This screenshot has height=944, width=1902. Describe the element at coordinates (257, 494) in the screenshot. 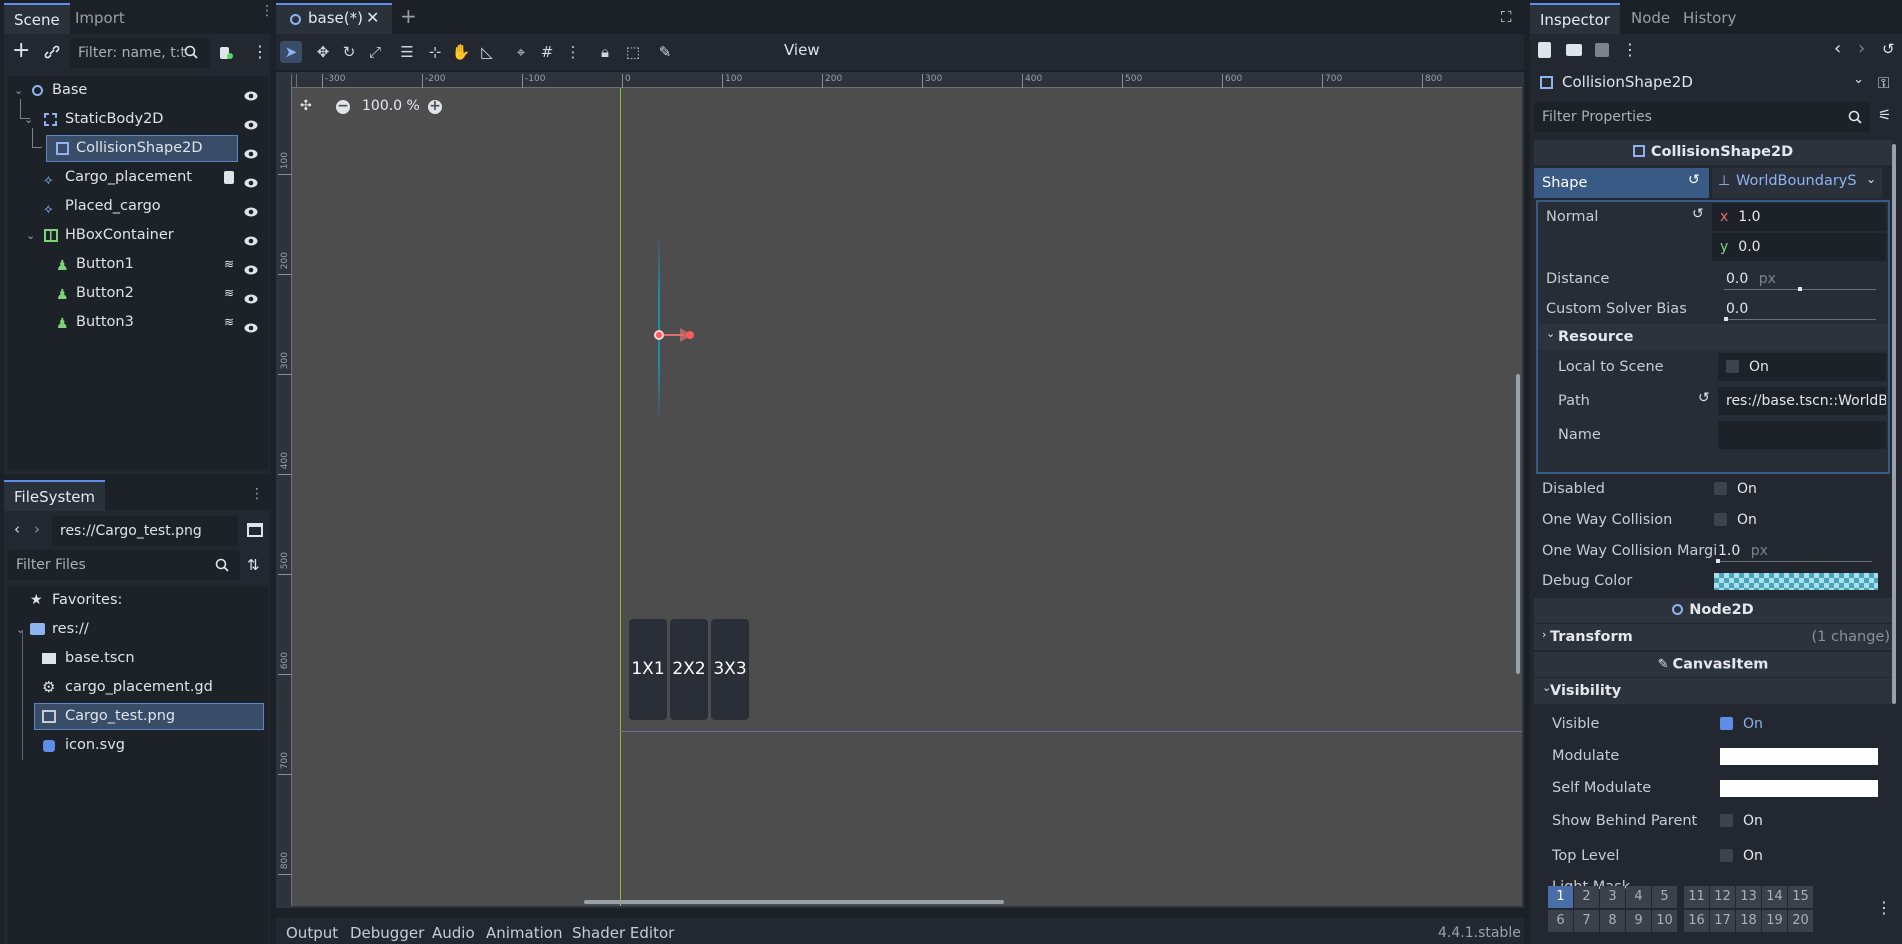

I see `dock-menu-icon: ⋮` at that location.